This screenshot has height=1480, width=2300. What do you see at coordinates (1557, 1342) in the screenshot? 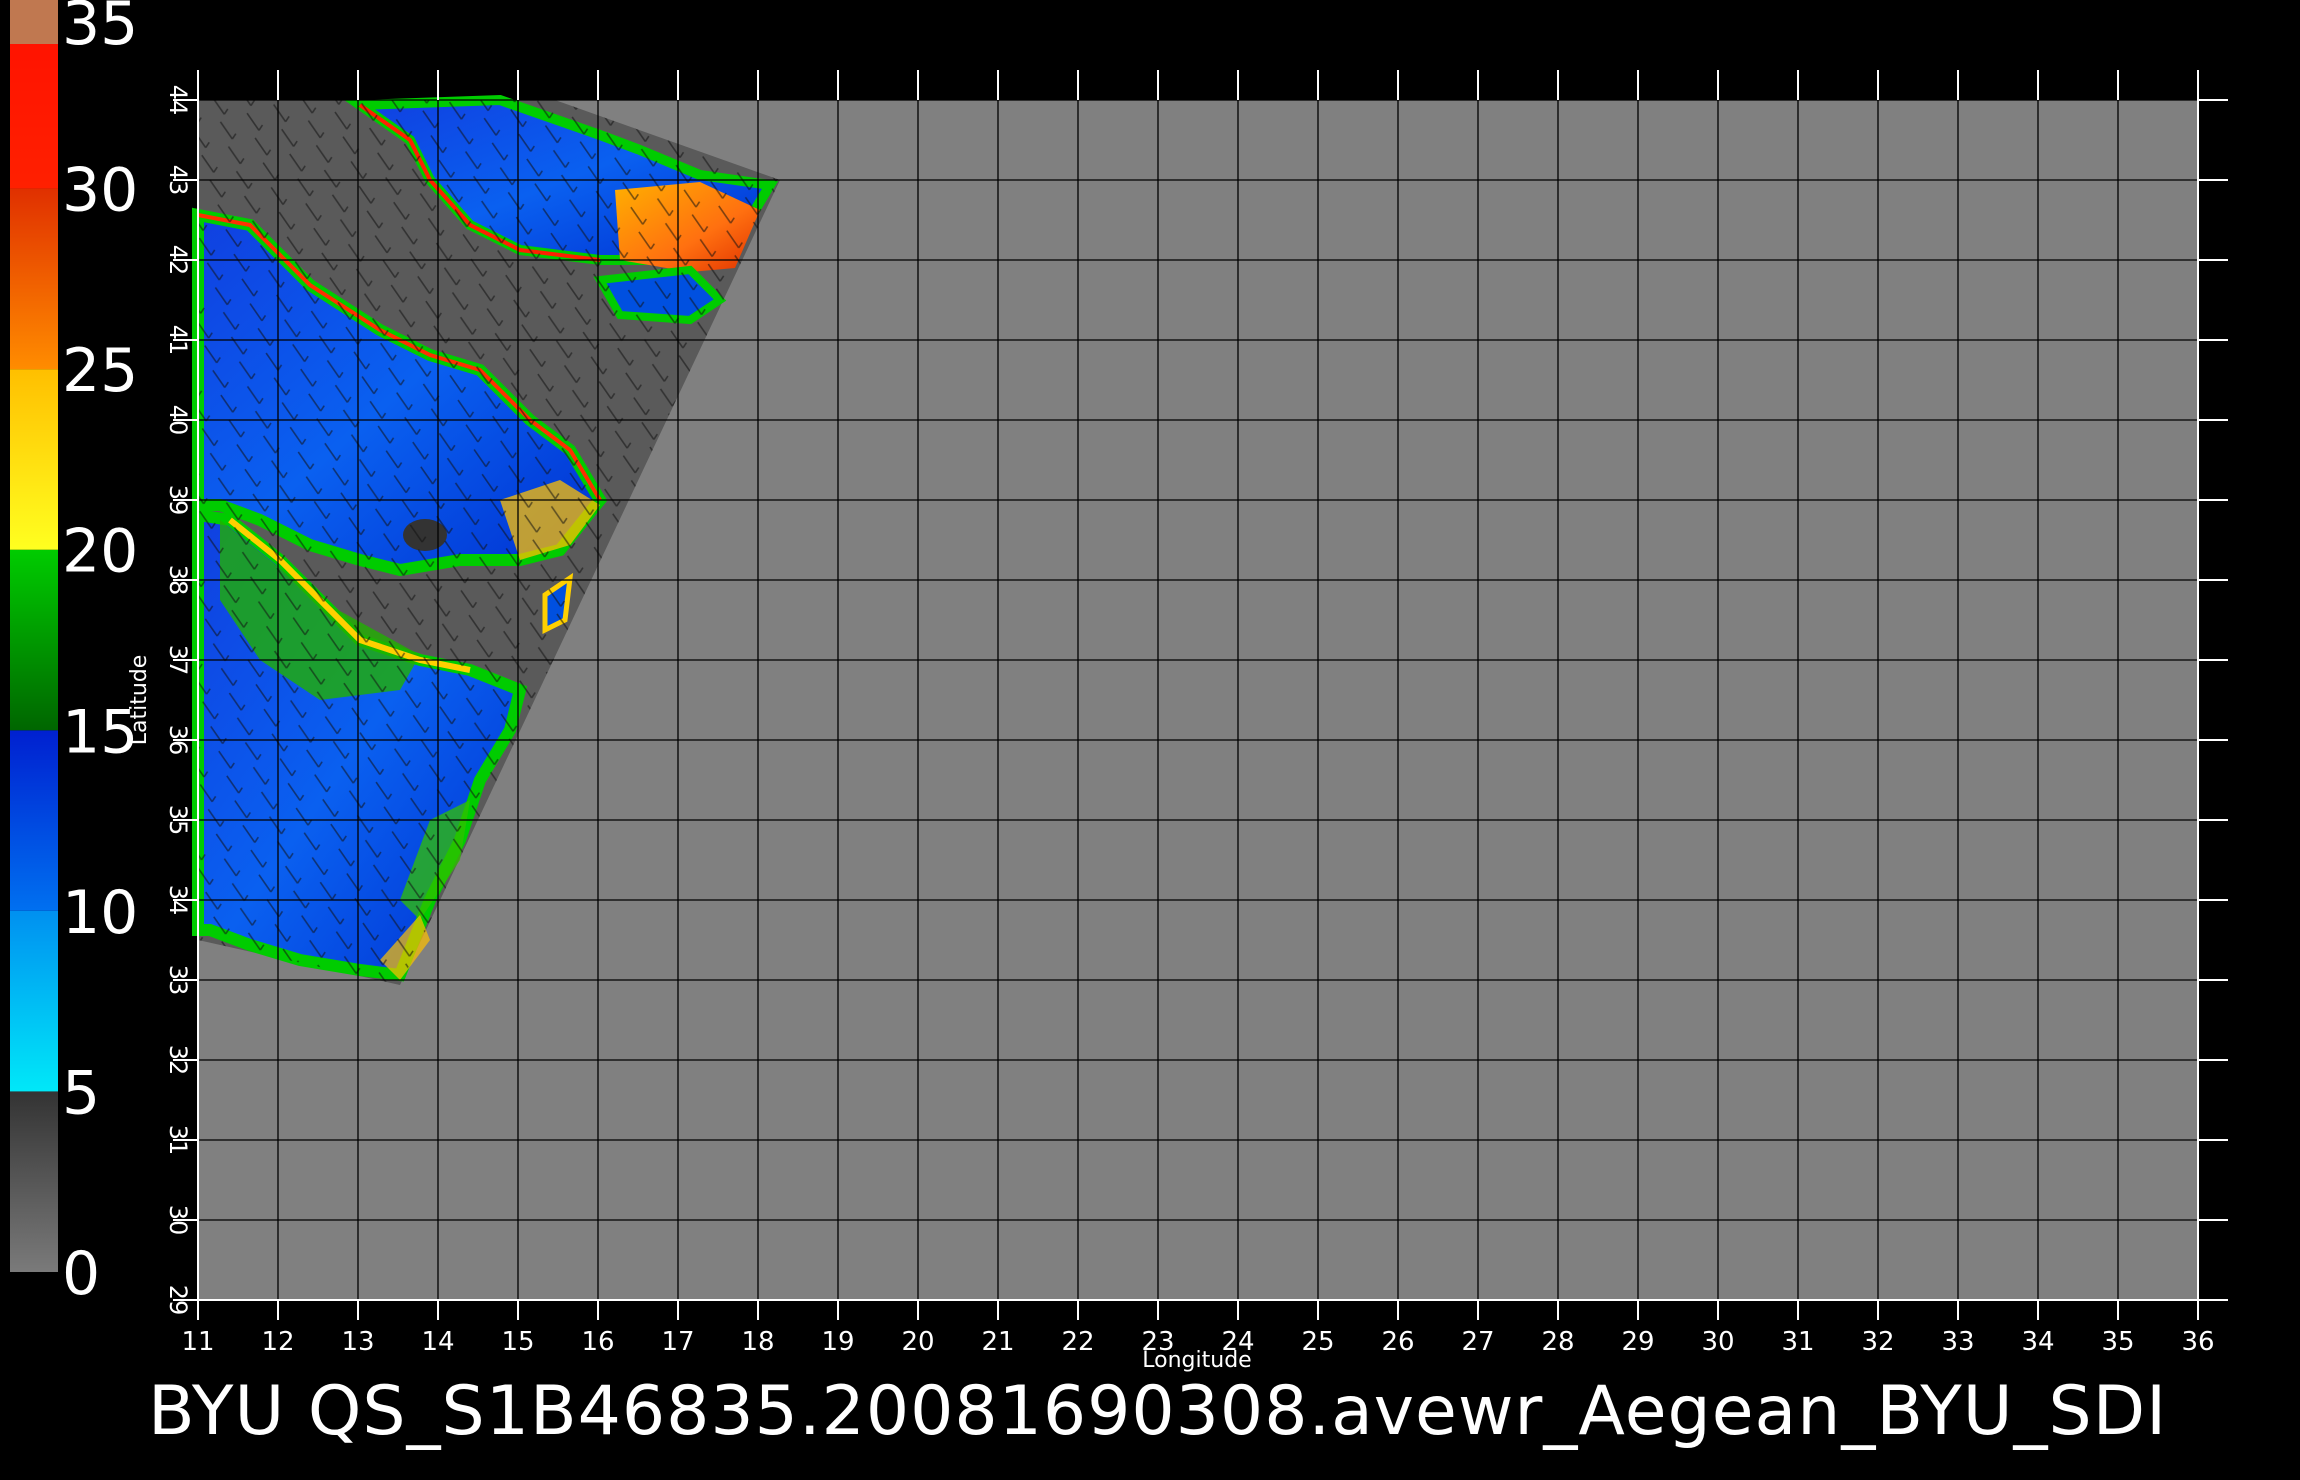
I see `lon-tick-label: 28` at bounding box center [1557, 1342].